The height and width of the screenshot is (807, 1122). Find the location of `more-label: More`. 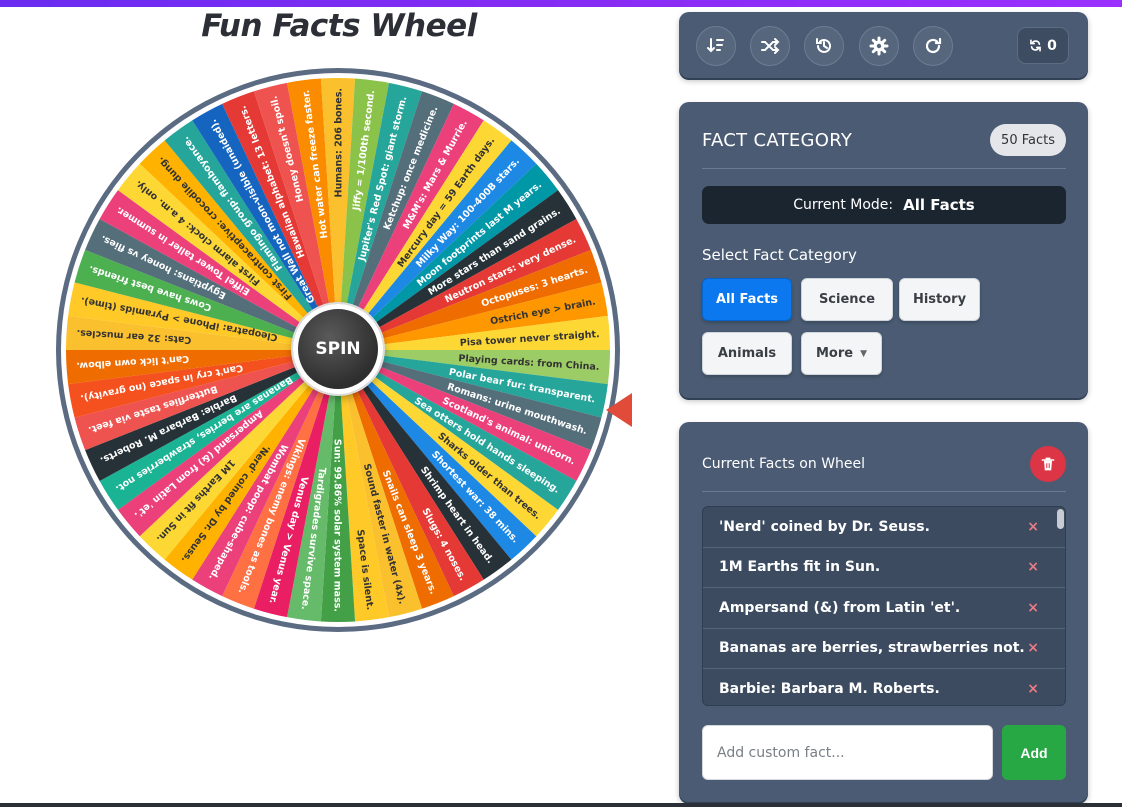

more-label: More is located at coordinates (834, 353).